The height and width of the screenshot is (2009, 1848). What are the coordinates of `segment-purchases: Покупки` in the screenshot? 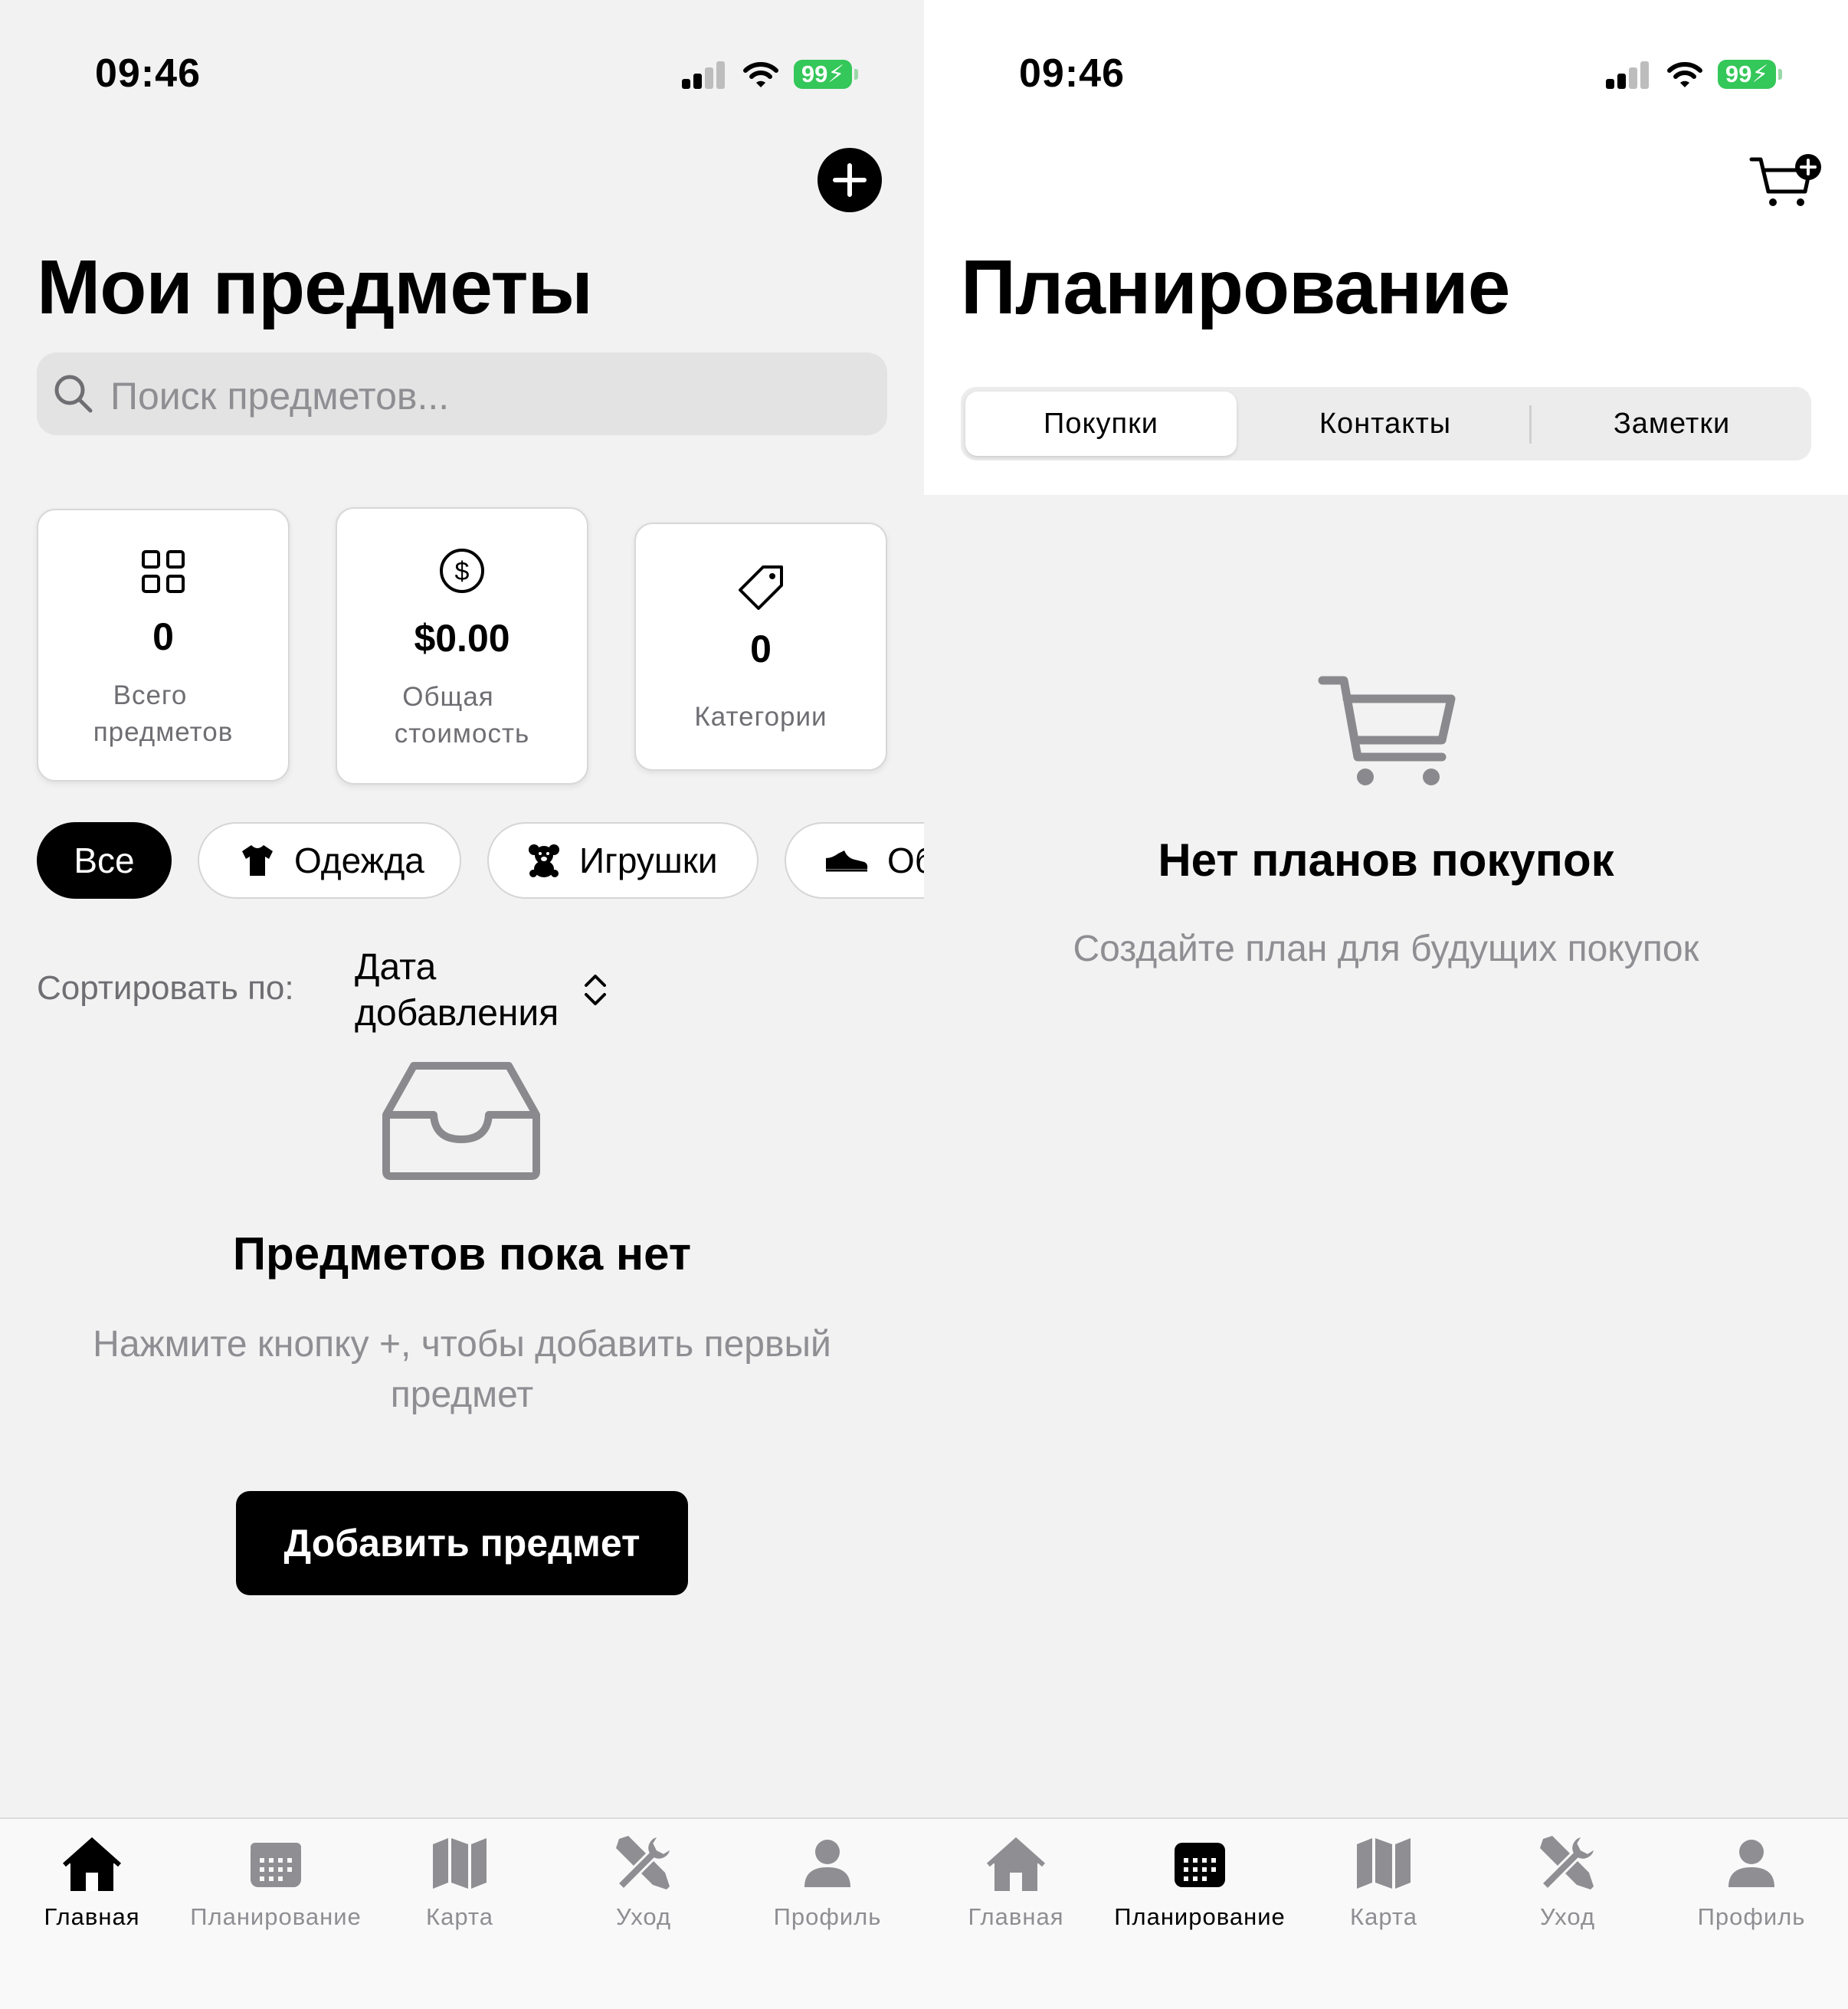 It's located at (1101, 424).